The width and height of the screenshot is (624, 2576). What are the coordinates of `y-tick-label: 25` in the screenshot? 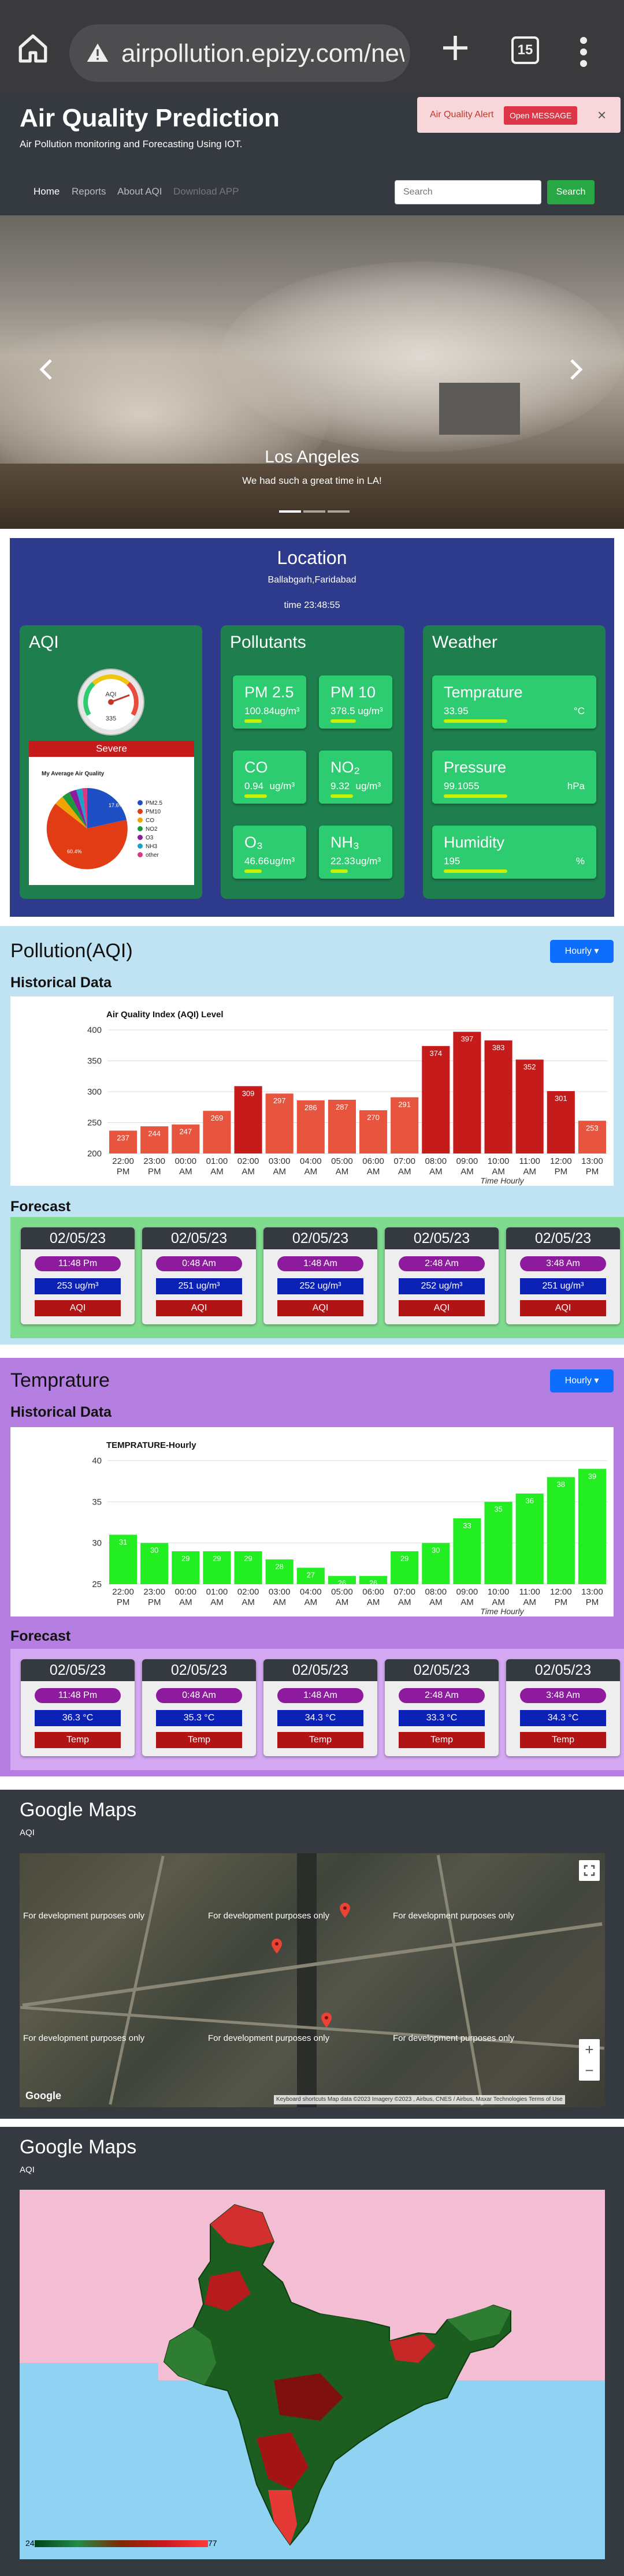 It's located at (97, 1584).